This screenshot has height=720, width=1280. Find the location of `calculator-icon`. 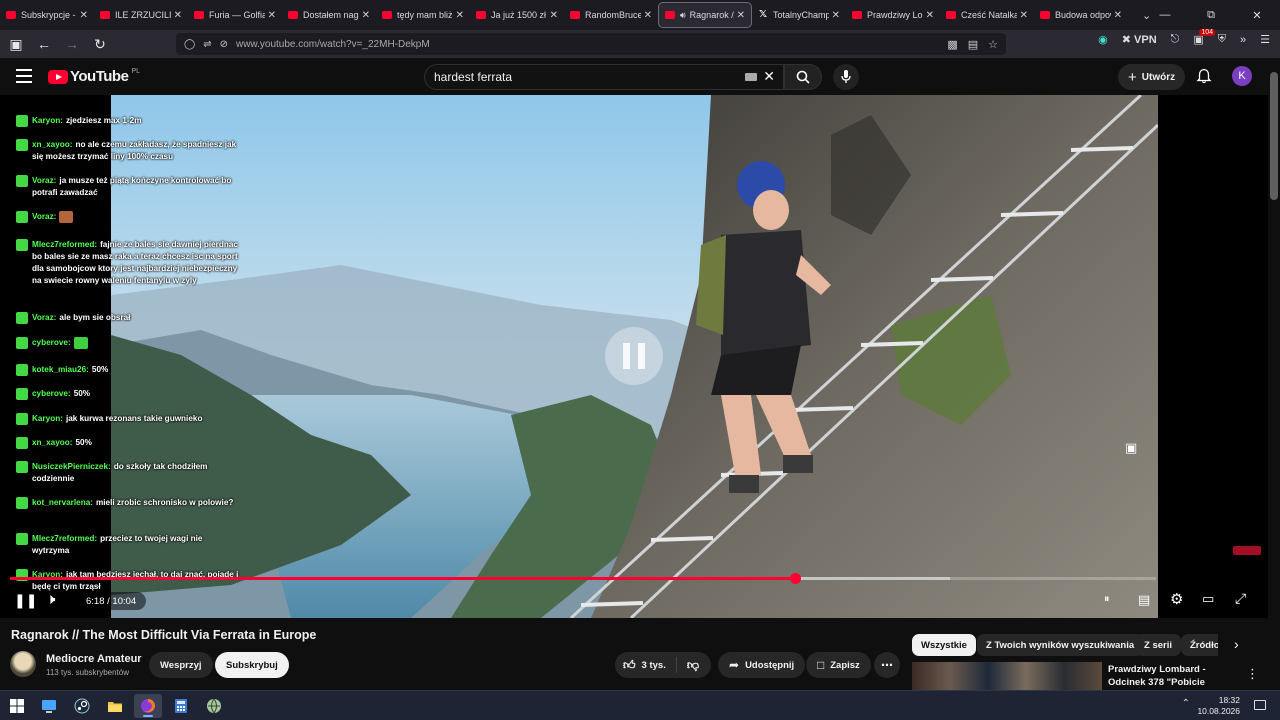

calculator-icon is located at coordinates (181, 706).